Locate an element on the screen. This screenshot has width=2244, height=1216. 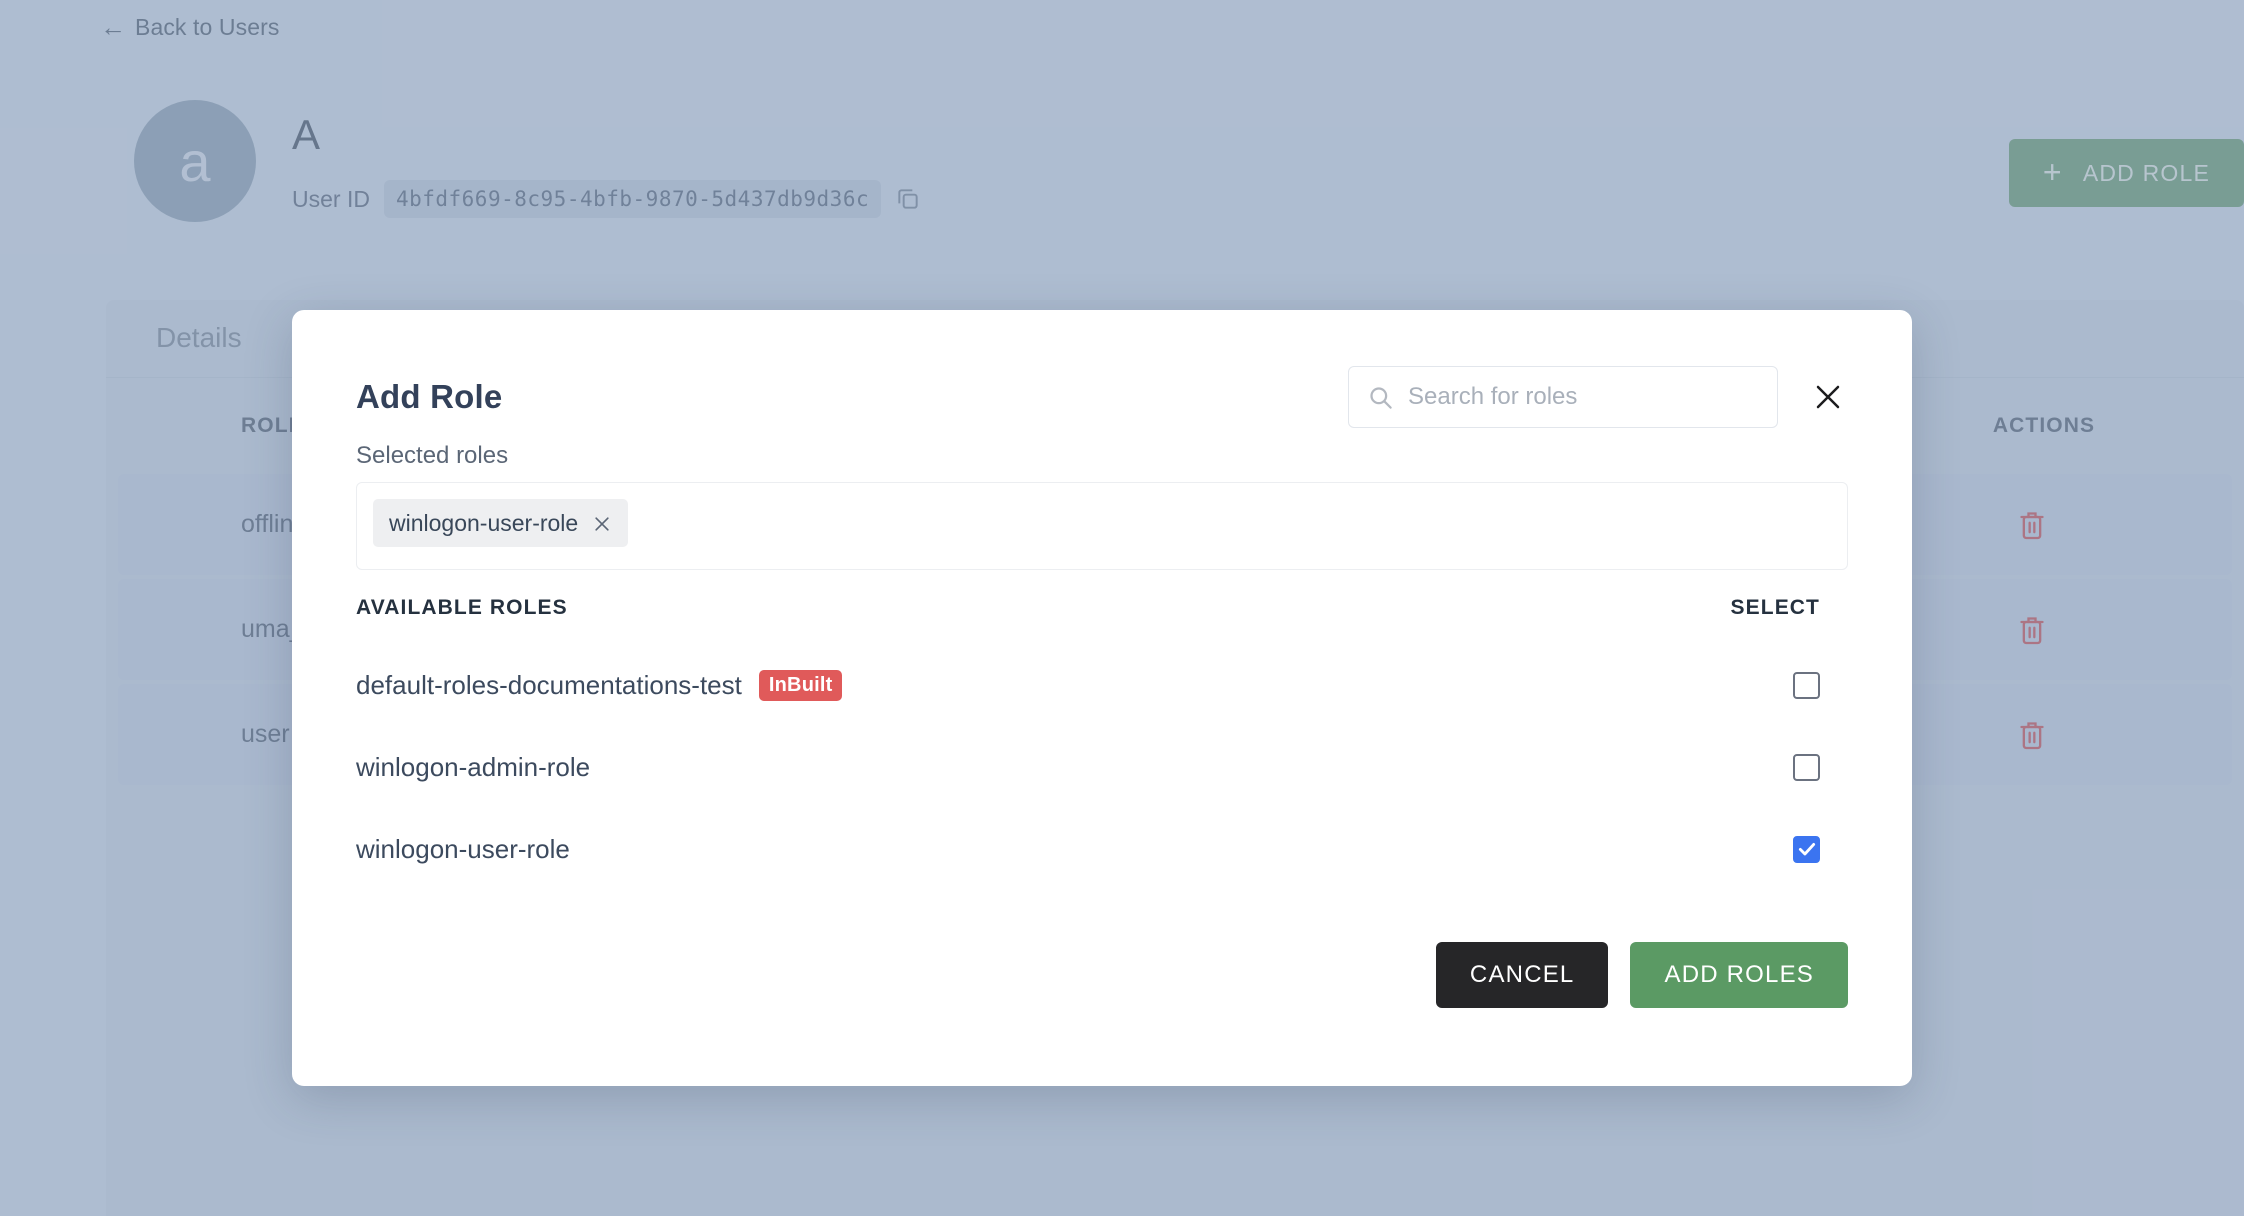
selected-roles-label: Selected roles is located at coordinates (432, 455).